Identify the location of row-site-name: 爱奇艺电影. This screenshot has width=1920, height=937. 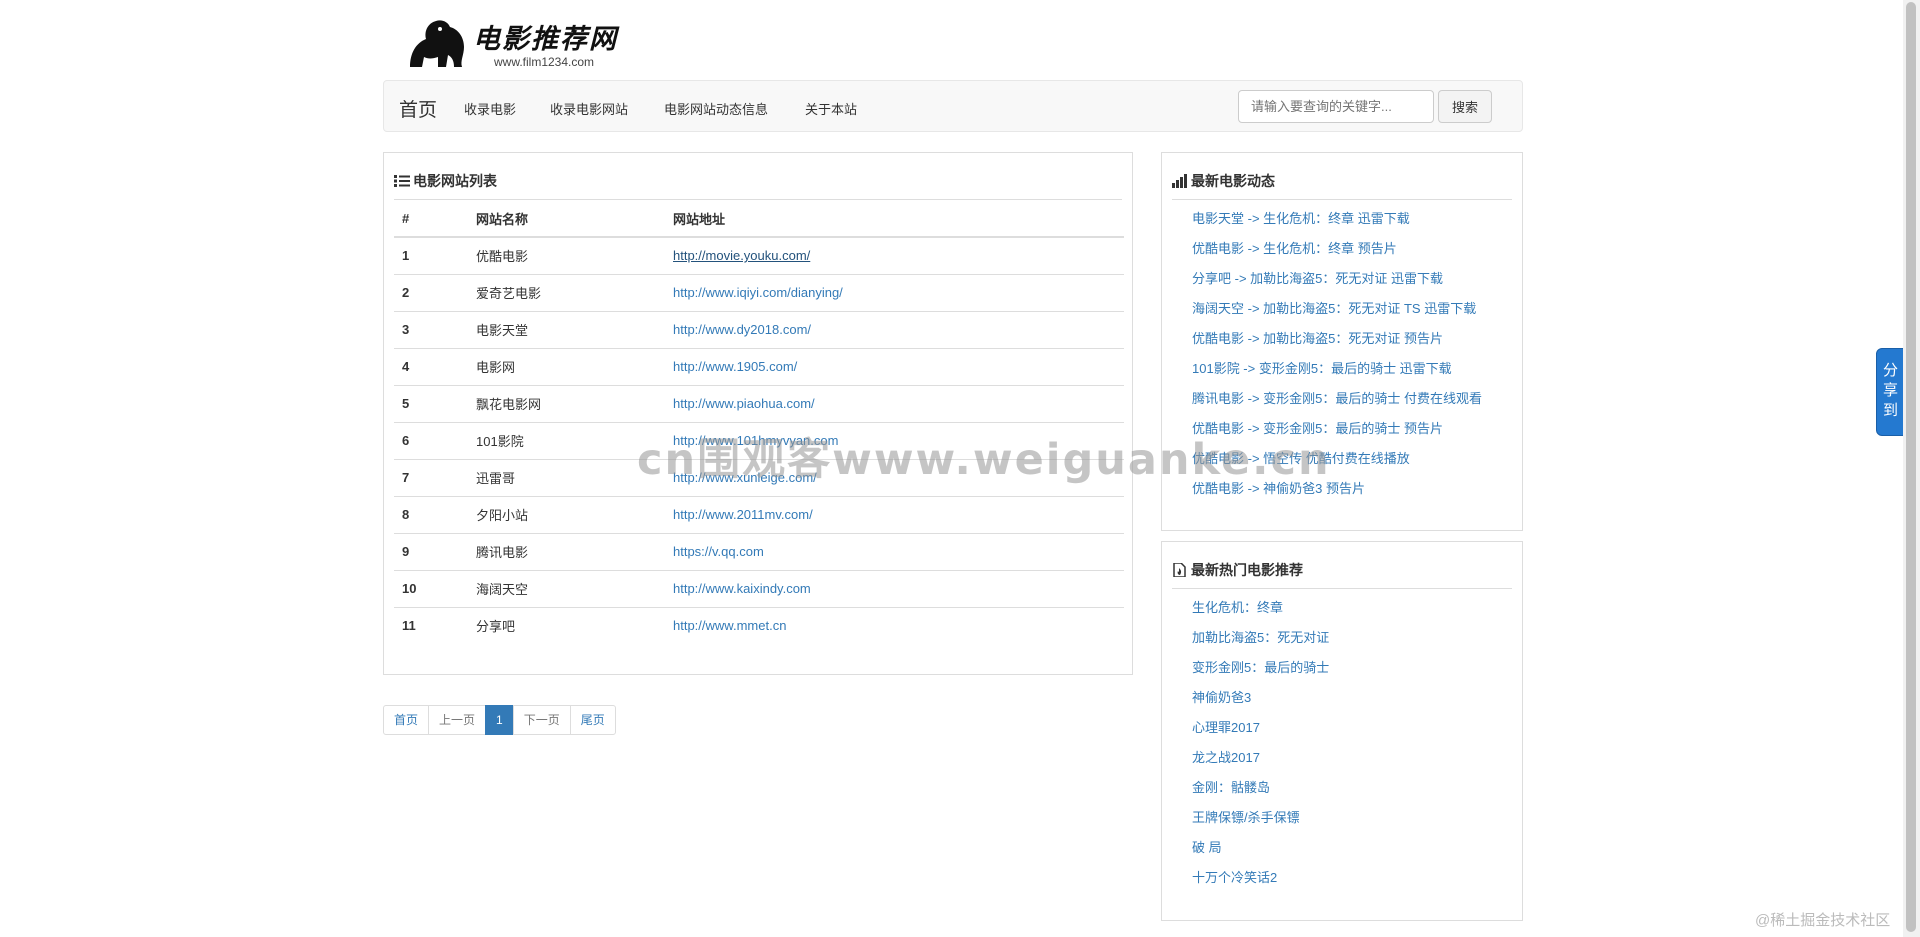
(566, 292).